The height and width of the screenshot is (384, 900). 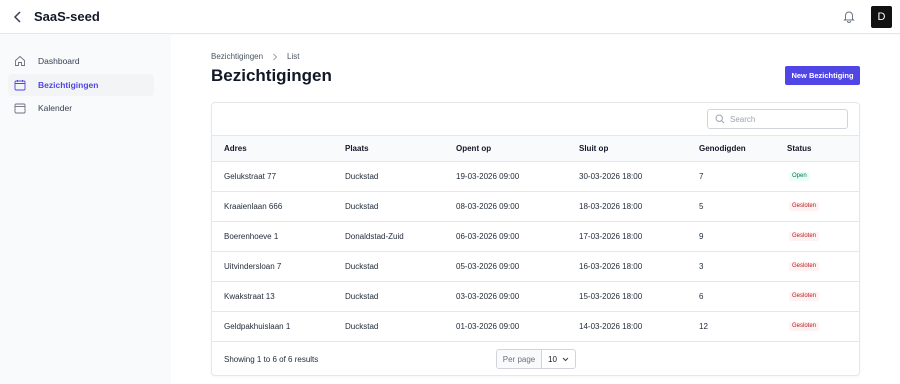 What do you see at coordinates (374, 236) in the screenshot?
I see `cell-plaats: Donaldstad-Zuid` at bounding box center [374, 236].